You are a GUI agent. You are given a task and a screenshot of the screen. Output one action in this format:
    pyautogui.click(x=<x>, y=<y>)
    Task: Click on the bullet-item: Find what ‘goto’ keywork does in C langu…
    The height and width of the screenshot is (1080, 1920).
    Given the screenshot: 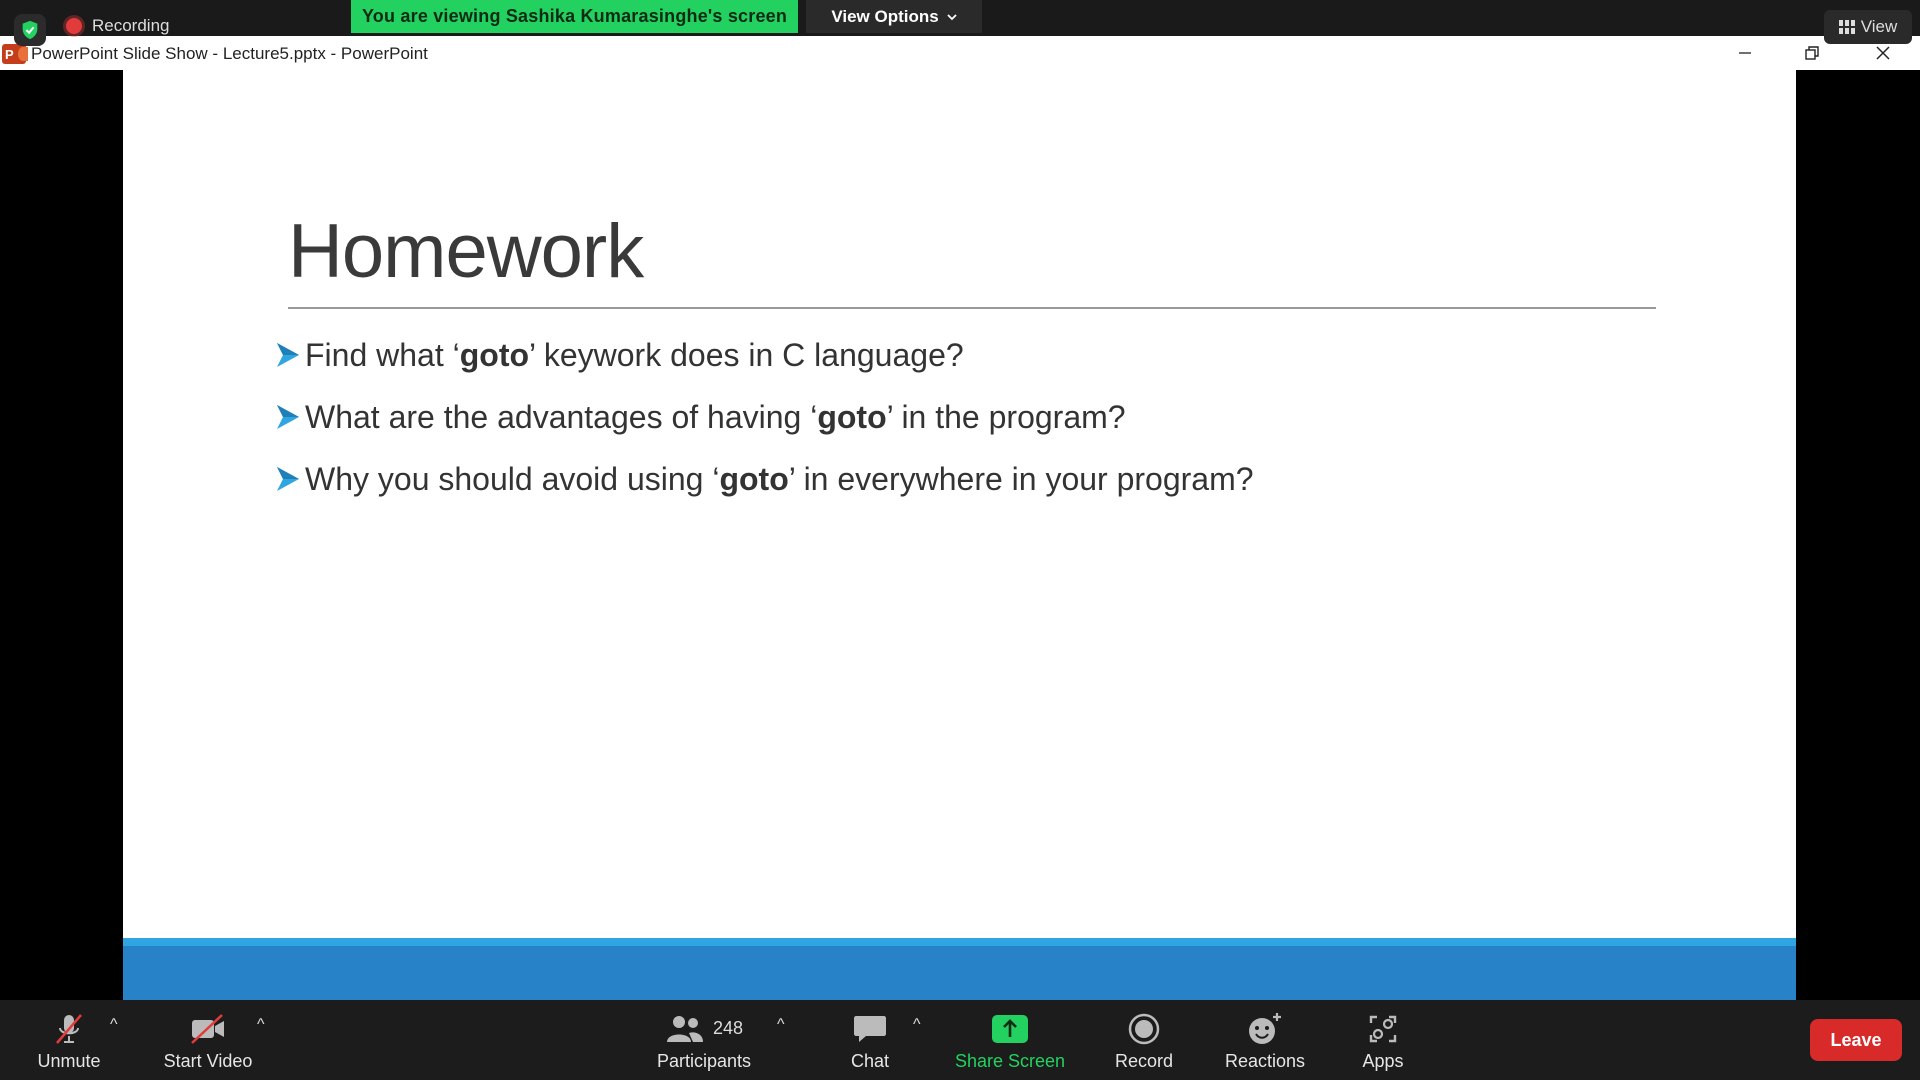 What is the action you would take?
    pyautogui.click(x=764, y=355)
    